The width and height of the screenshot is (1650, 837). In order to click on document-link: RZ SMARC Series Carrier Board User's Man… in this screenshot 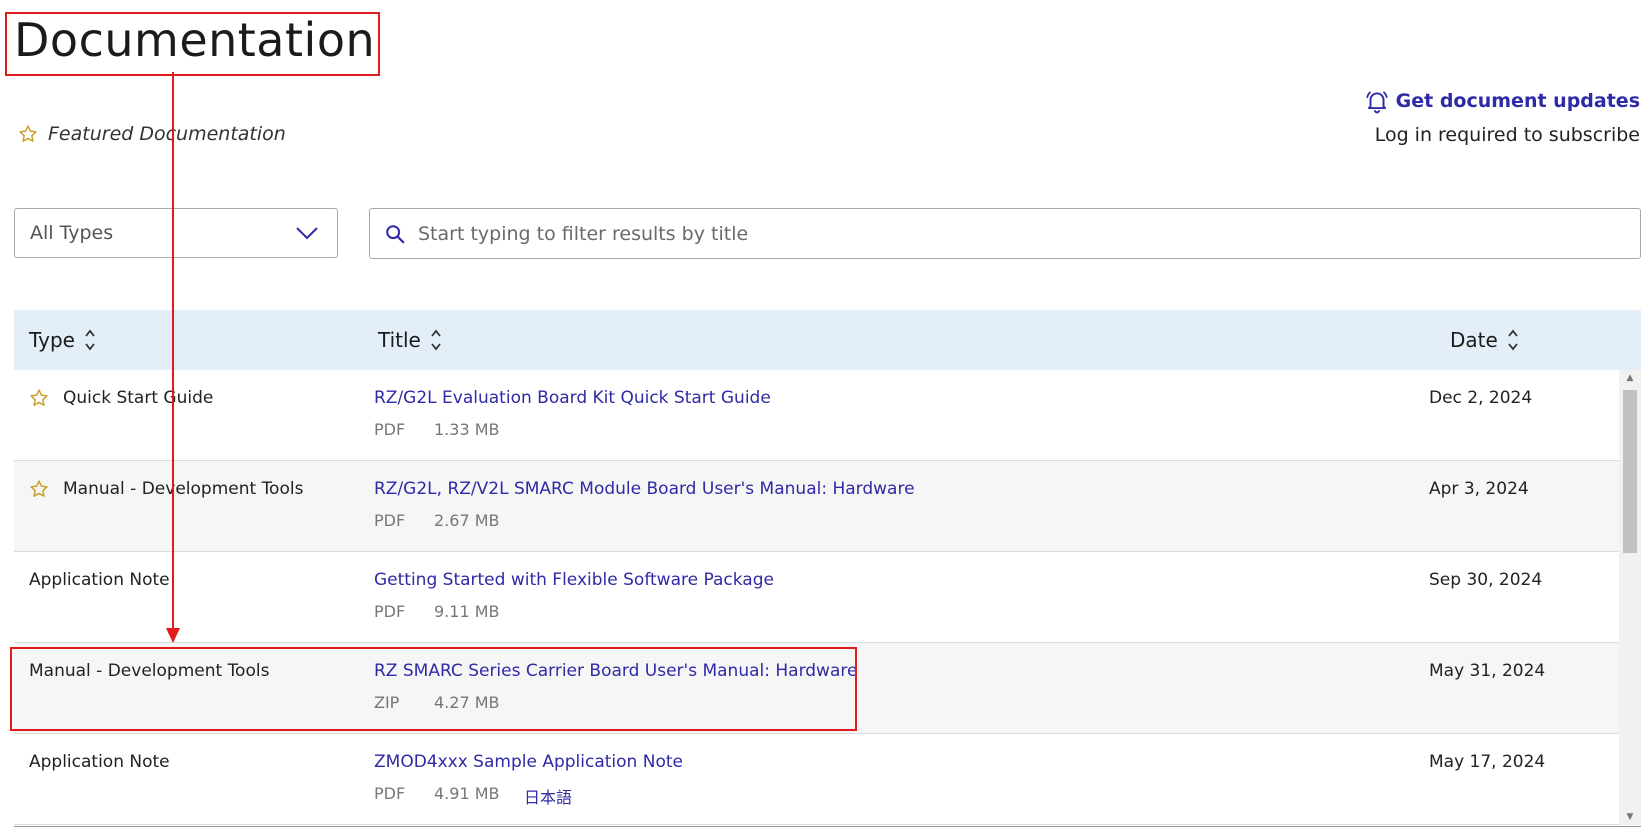, I will do `click(615, 671)`.